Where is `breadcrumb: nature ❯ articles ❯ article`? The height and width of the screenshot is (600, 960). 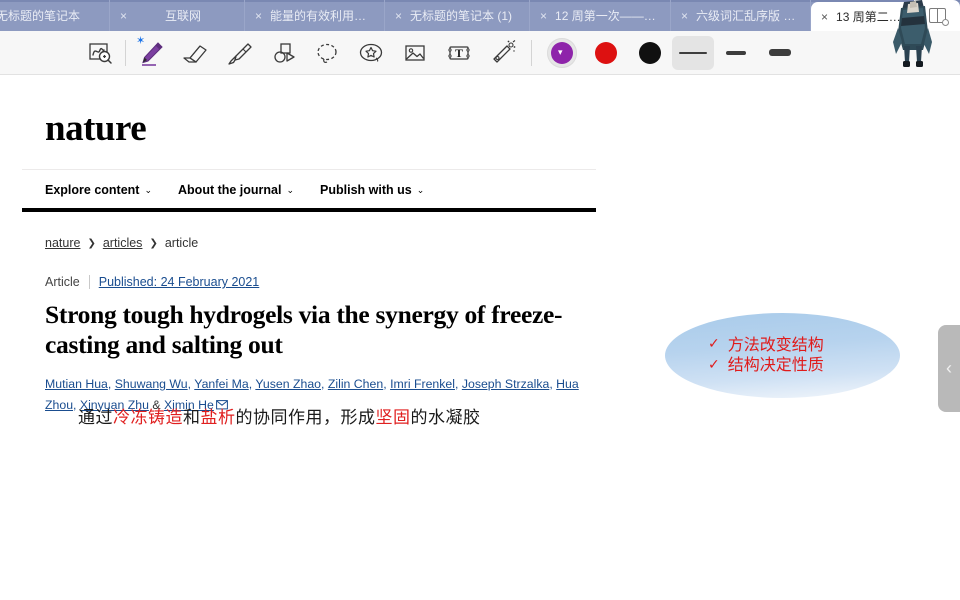
breadcrumb: nature ❯ articles ❯ article is located at coordinates (309, 231).